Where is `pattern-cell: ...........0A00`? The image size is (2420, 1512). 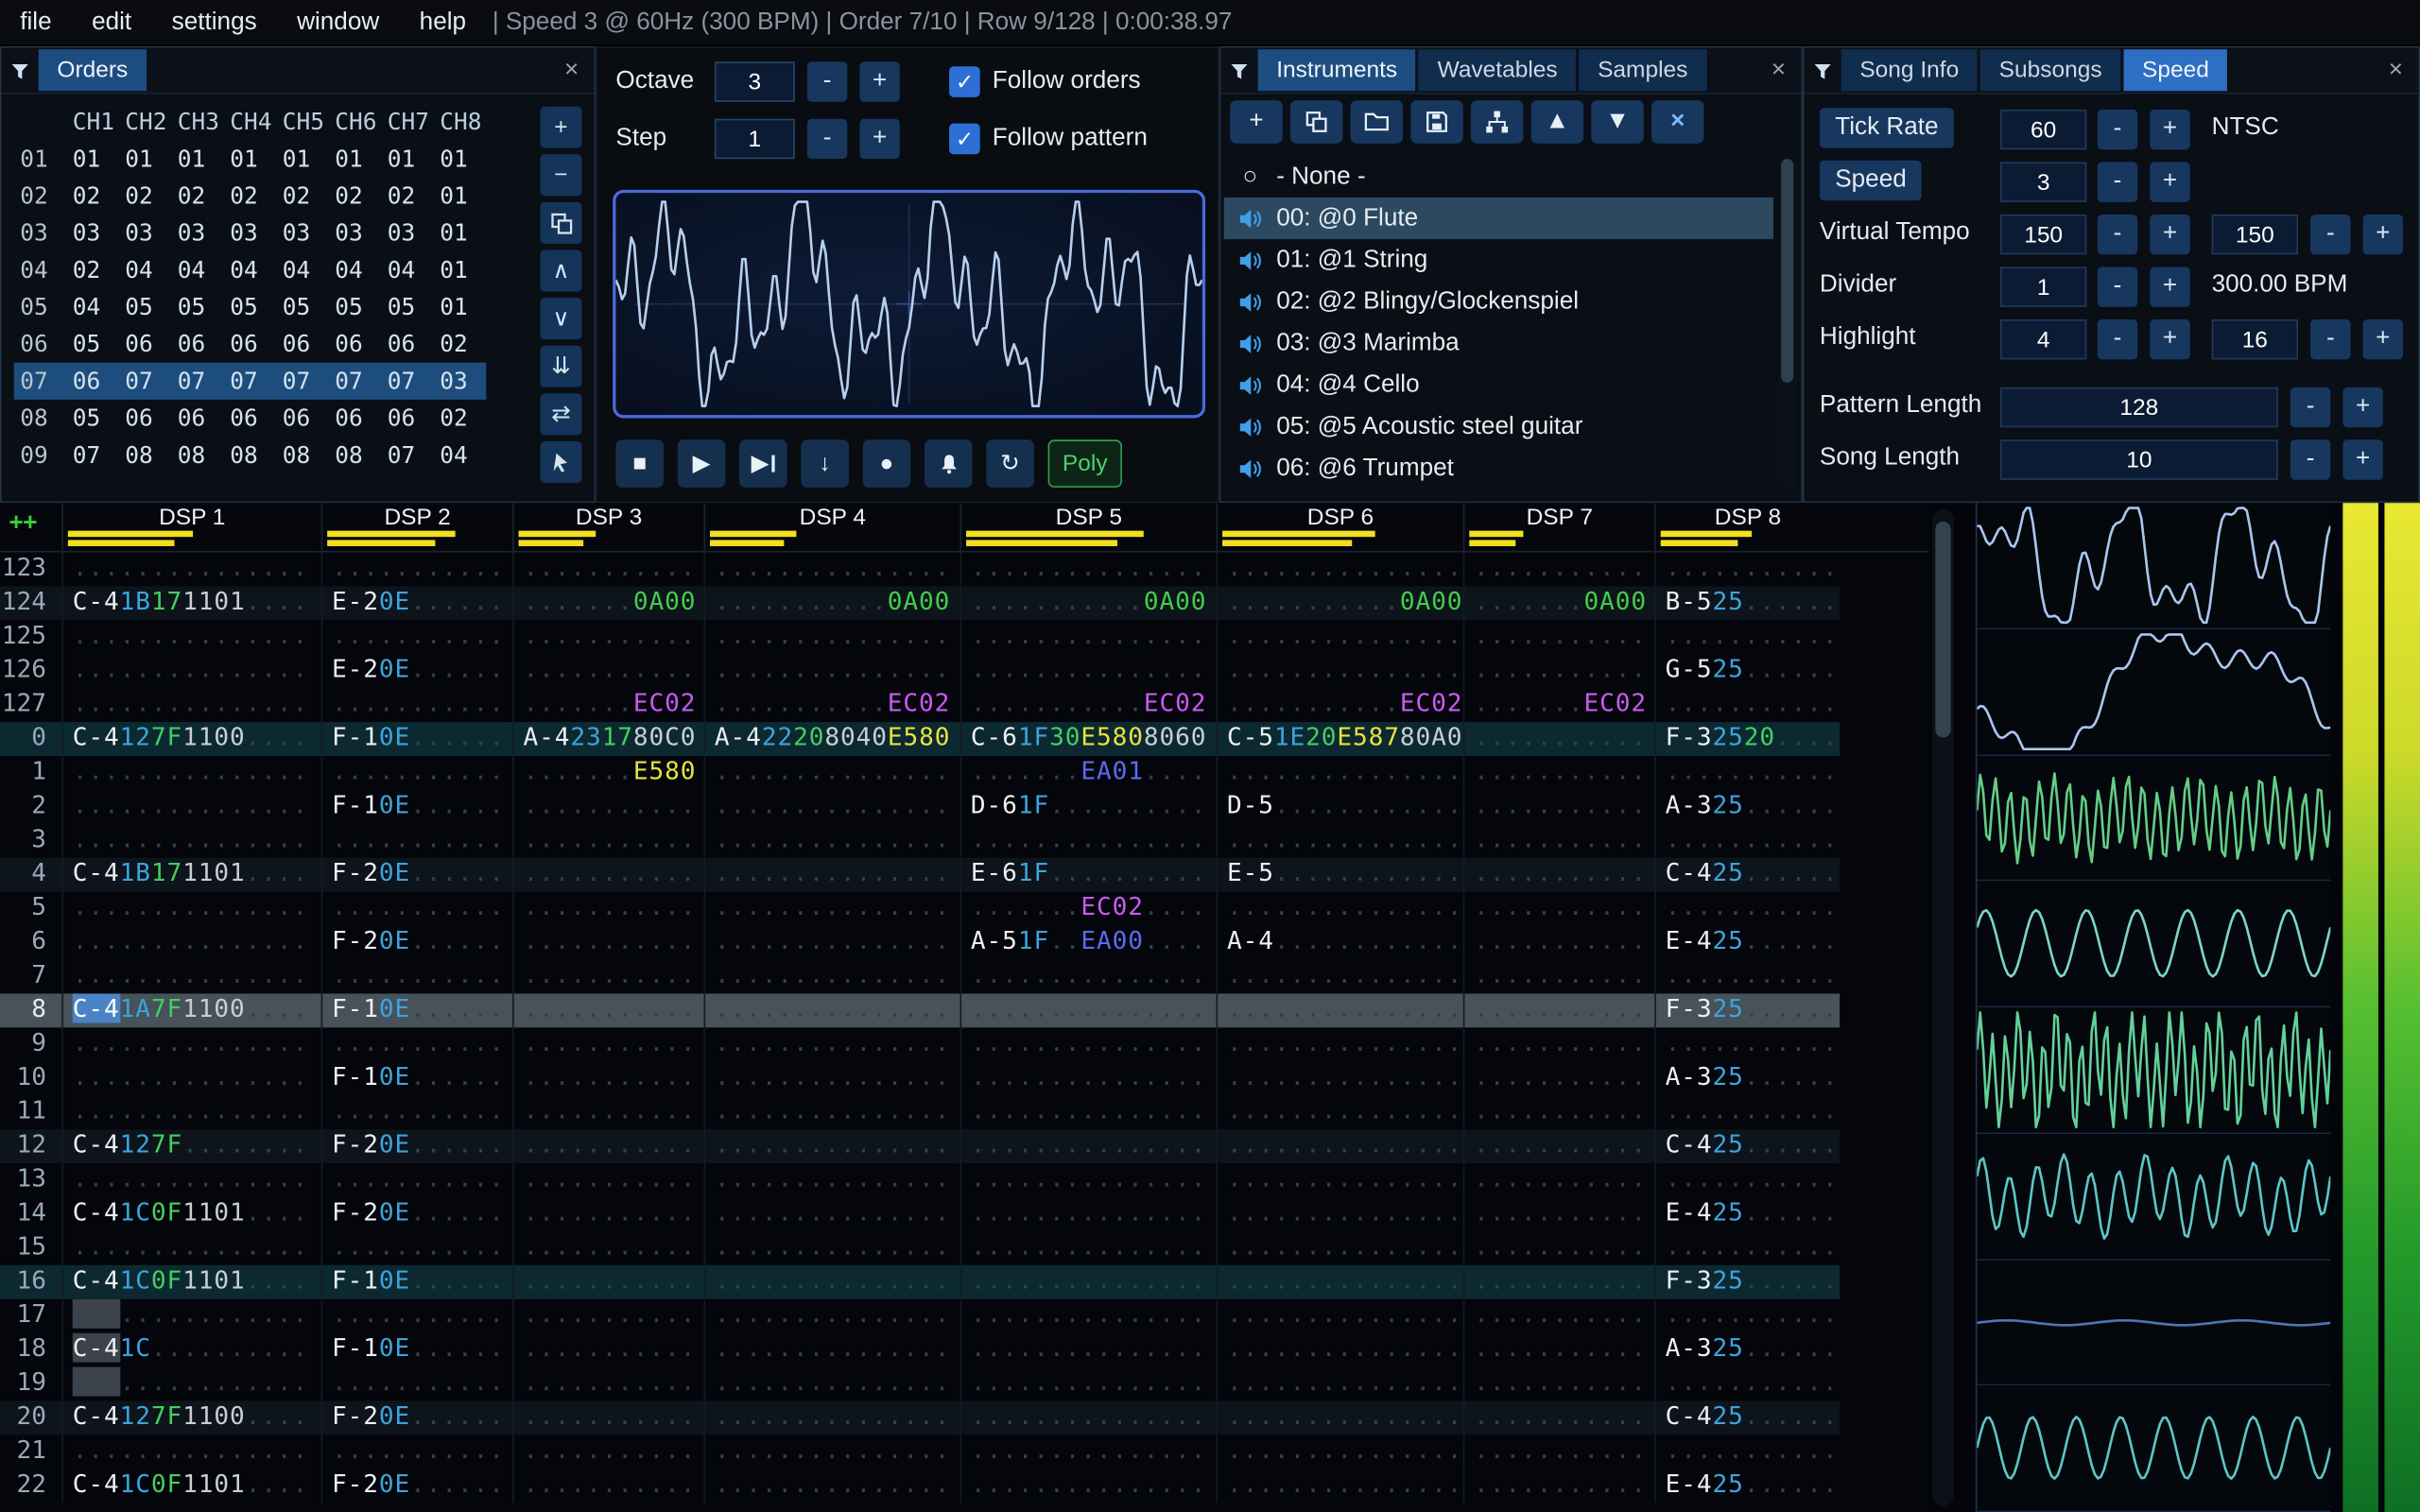 pattern-cell: ...........0A00 is located at coordinates (1339, 603).